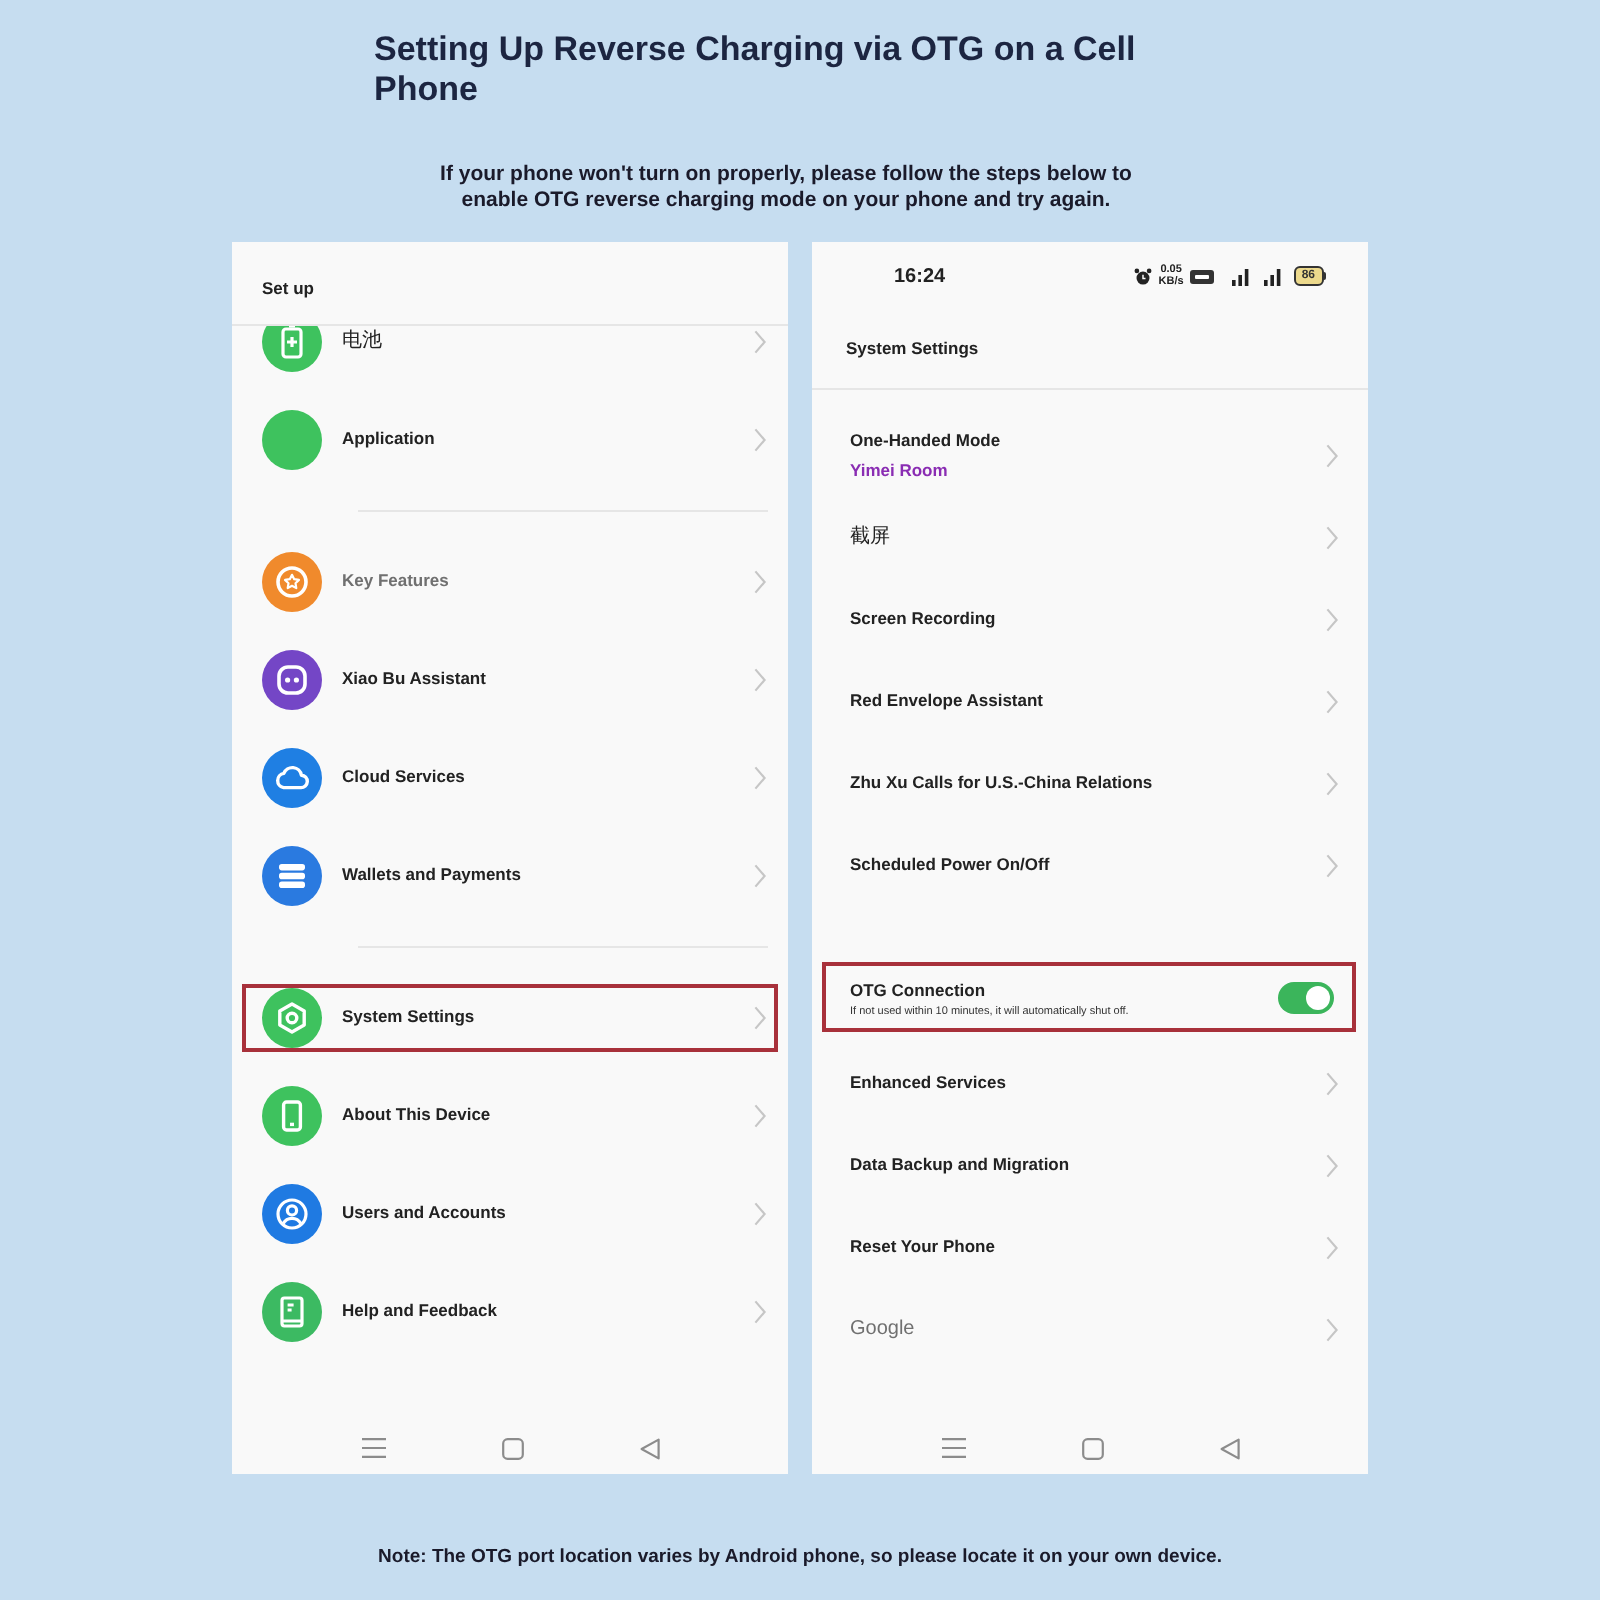  What do you see at coordinates (1143, 276) in the screenshot?
I see `alarm-icon` at bounding box center [1143, 276].